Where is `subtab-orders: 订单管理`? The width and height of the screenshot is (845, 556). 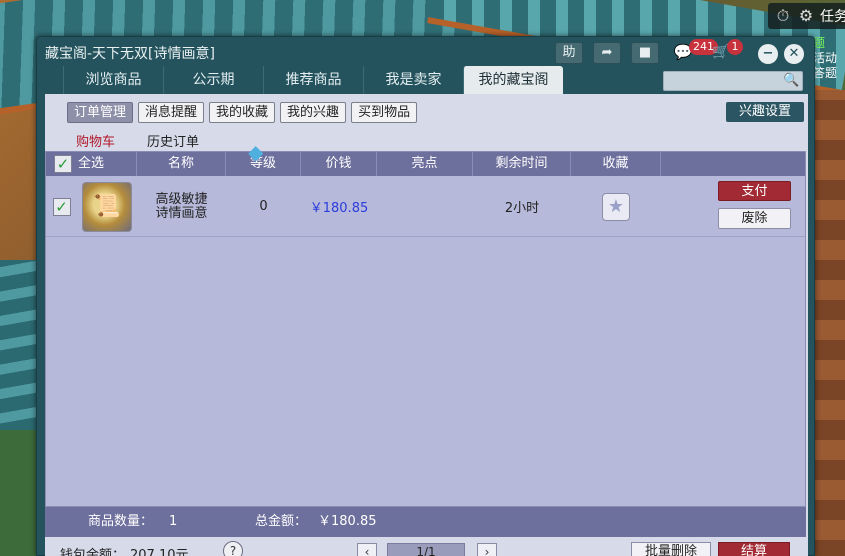 subtab-orders: 订单管理 is located at coordinates (100, 112).